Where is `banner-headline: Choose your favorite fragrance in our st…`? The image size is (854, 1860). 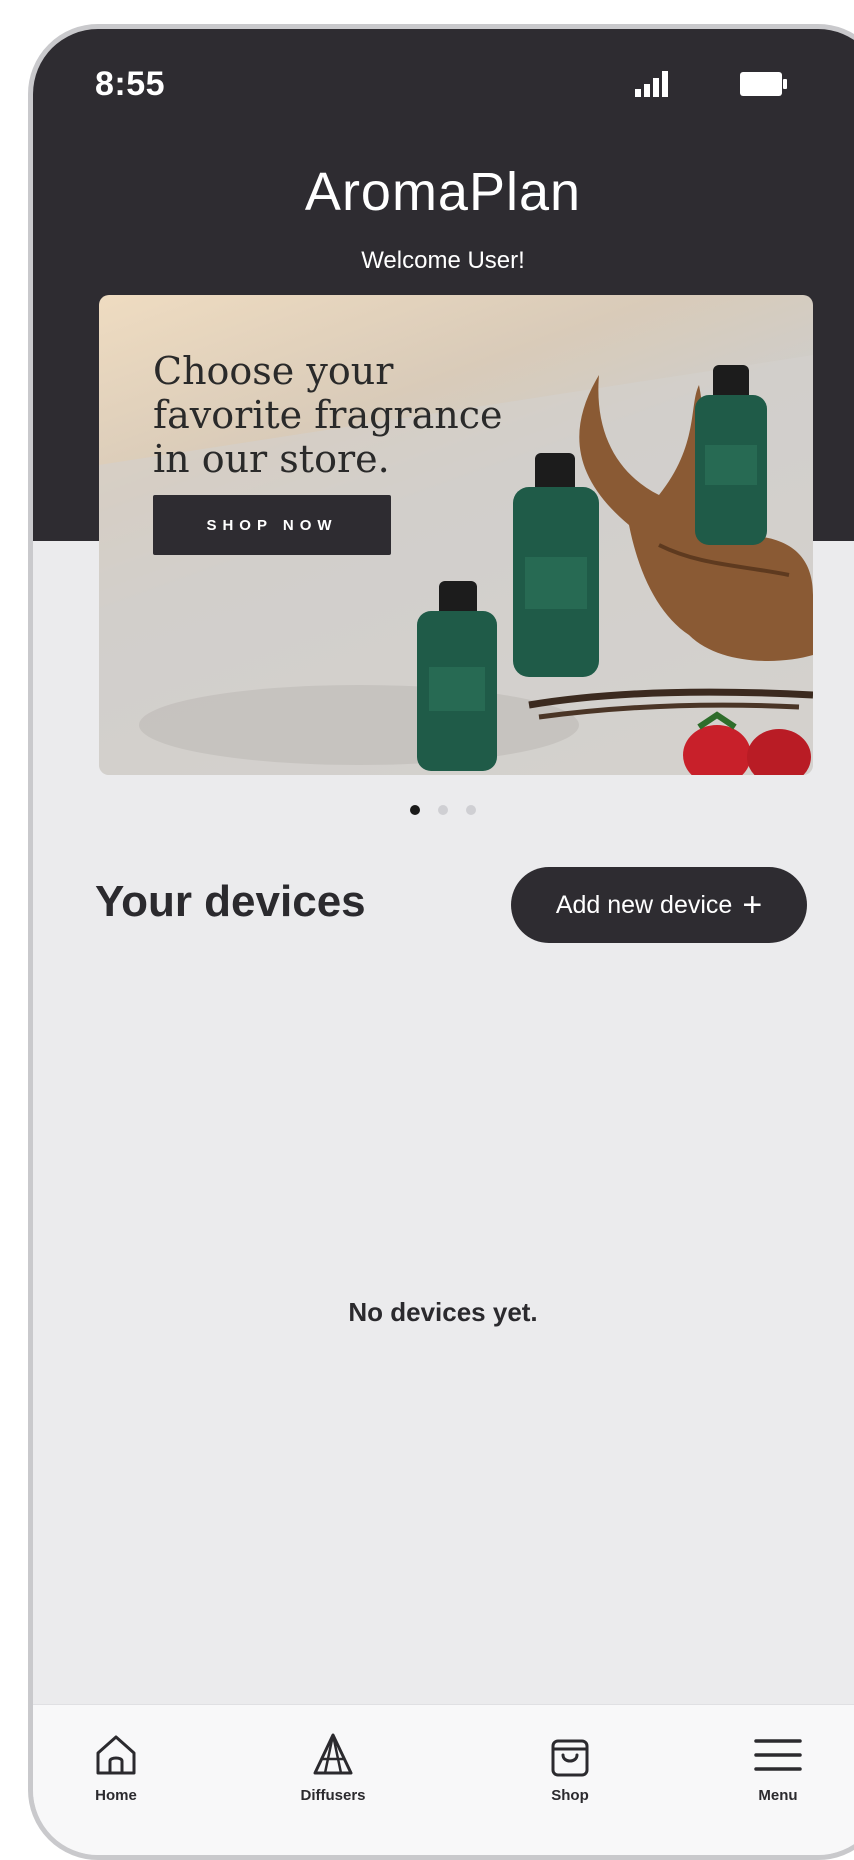 banner-headline: Choose your favorite fragrance in our st… is located at coordinates (343, 415).